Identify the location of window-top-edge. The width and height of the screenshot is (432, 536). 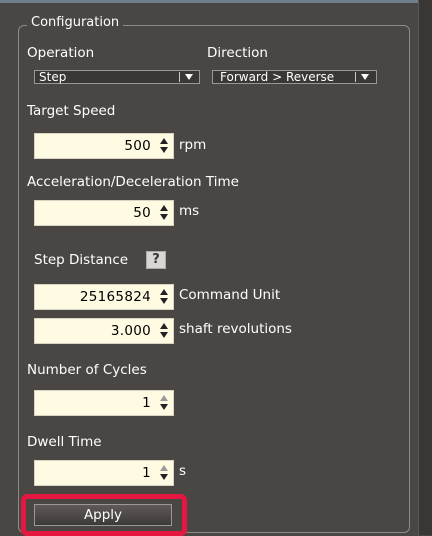
(216, 1).